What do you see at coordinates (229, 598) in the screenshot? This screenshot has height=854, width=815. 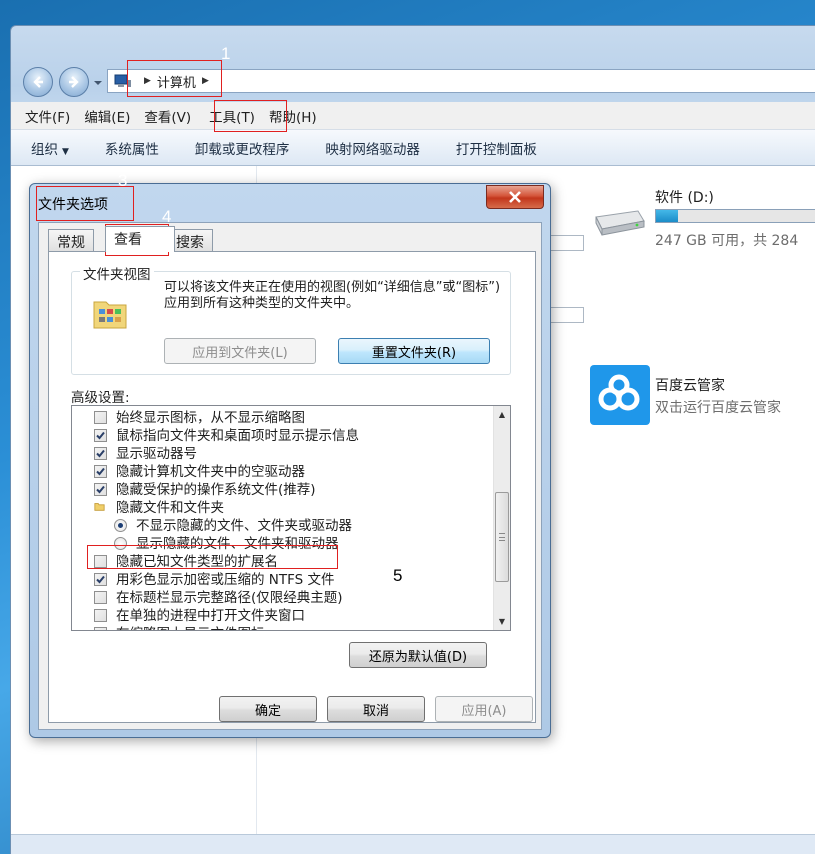 I see `advanced-setting-label: 在标题栏显示完整路径(仅限经典主题)` at bounding box center [229, 598].